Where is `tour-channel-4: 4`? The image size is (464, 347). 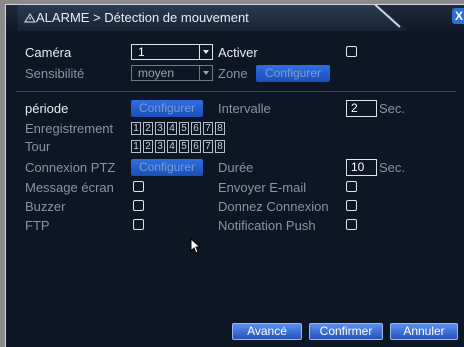 tour-channel-4: 4 is located at coordinates (172, 146).